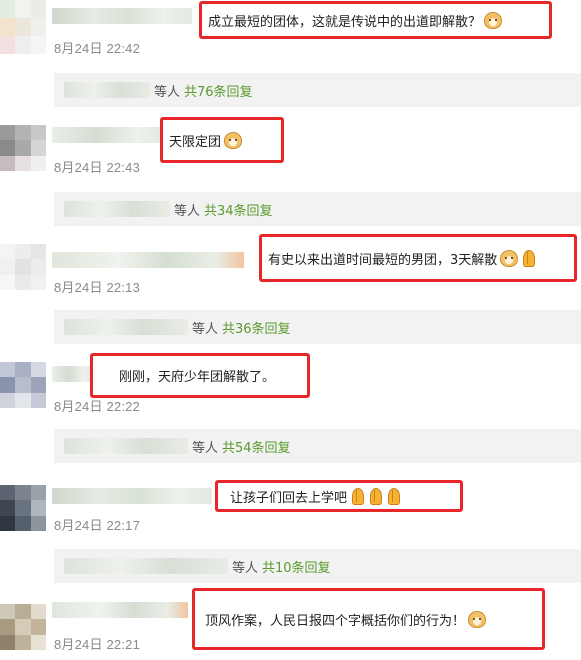 The image size is (581, 660). Describe the element at coordinates (289, 498) in the screenshot. I see `comment-text: 让孩子们回去上学吧` at that location.